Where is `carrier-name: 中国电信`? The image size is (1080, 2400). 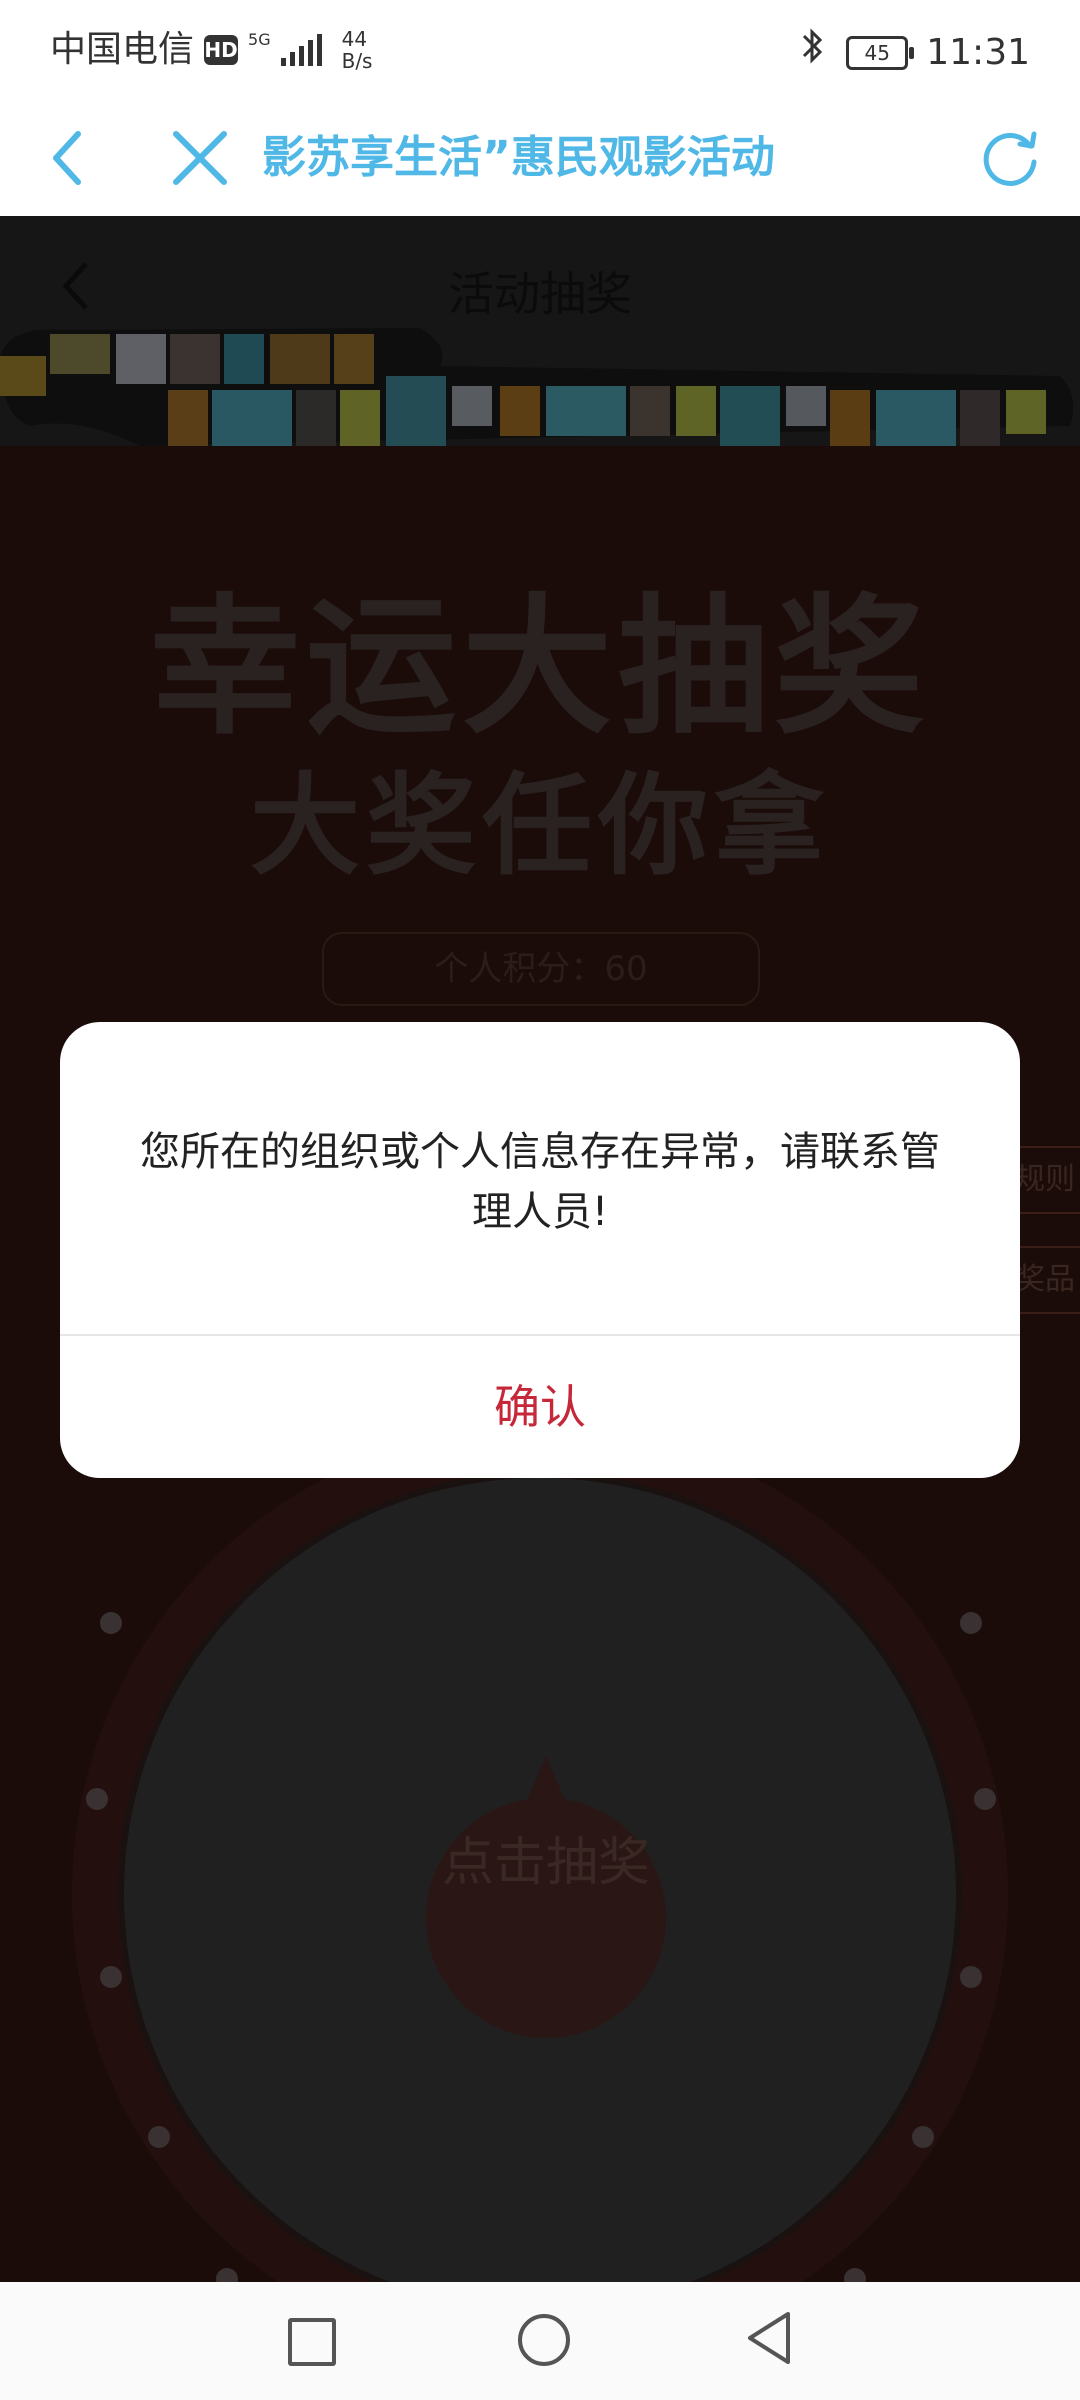
carrier-name: 中国电信 is located at coordinates (122, 49).